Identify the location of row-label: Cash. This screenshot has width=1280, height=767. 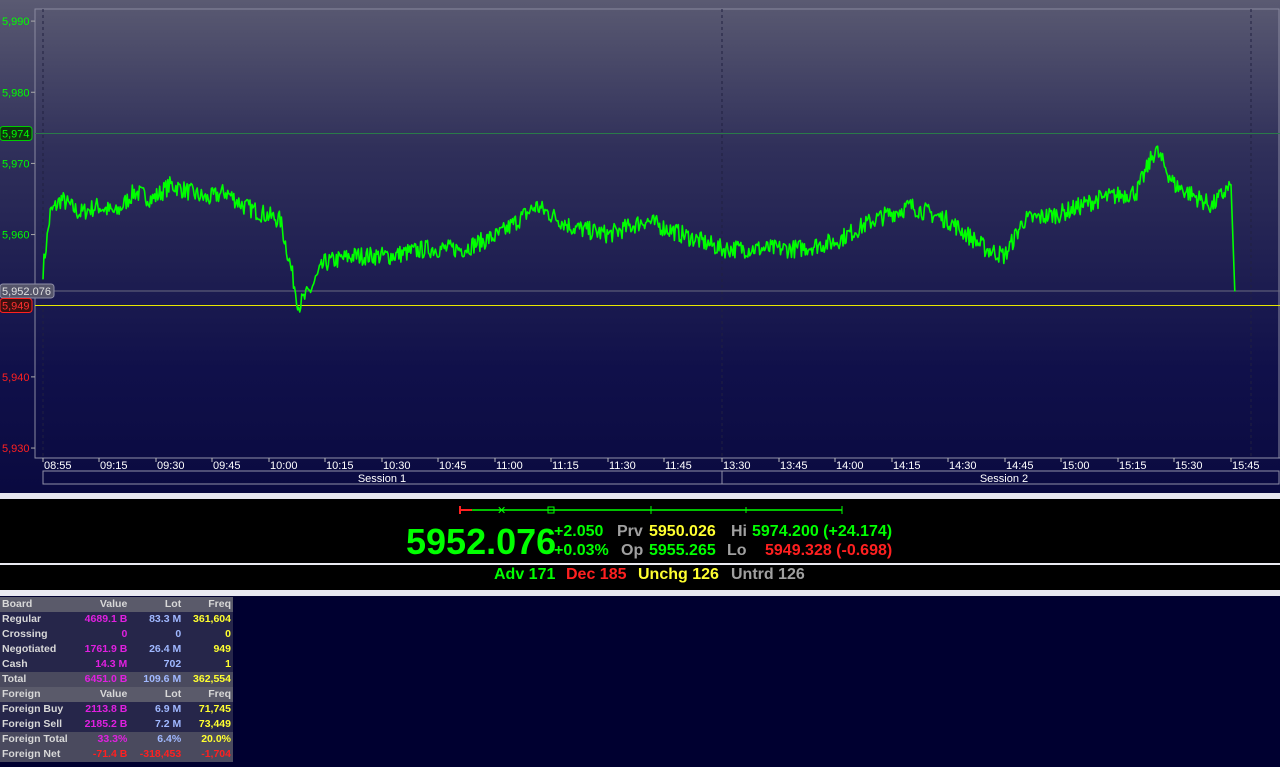
(37, 664).